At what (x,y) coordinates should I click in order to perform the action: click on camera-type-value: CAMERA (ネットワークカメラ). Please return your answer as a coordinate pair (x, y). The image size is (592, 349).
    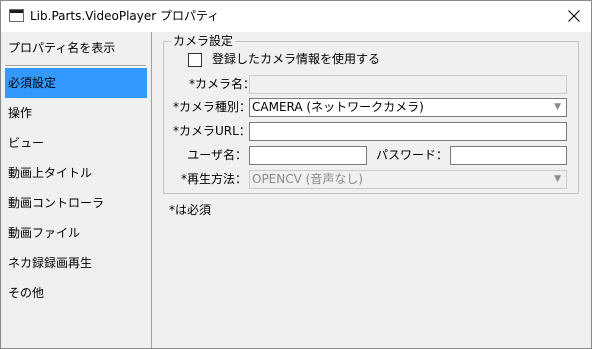
    Looking at the image, I should click on (338, 107).